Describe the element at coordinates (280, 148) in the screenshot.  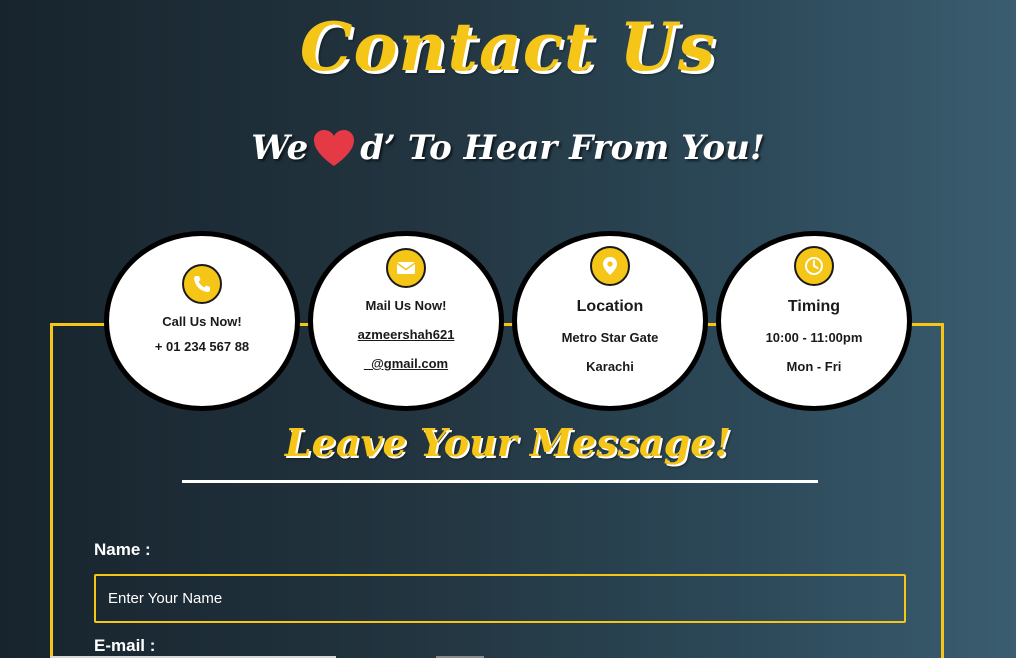
I see `subtitle-text-start: We` at that location.